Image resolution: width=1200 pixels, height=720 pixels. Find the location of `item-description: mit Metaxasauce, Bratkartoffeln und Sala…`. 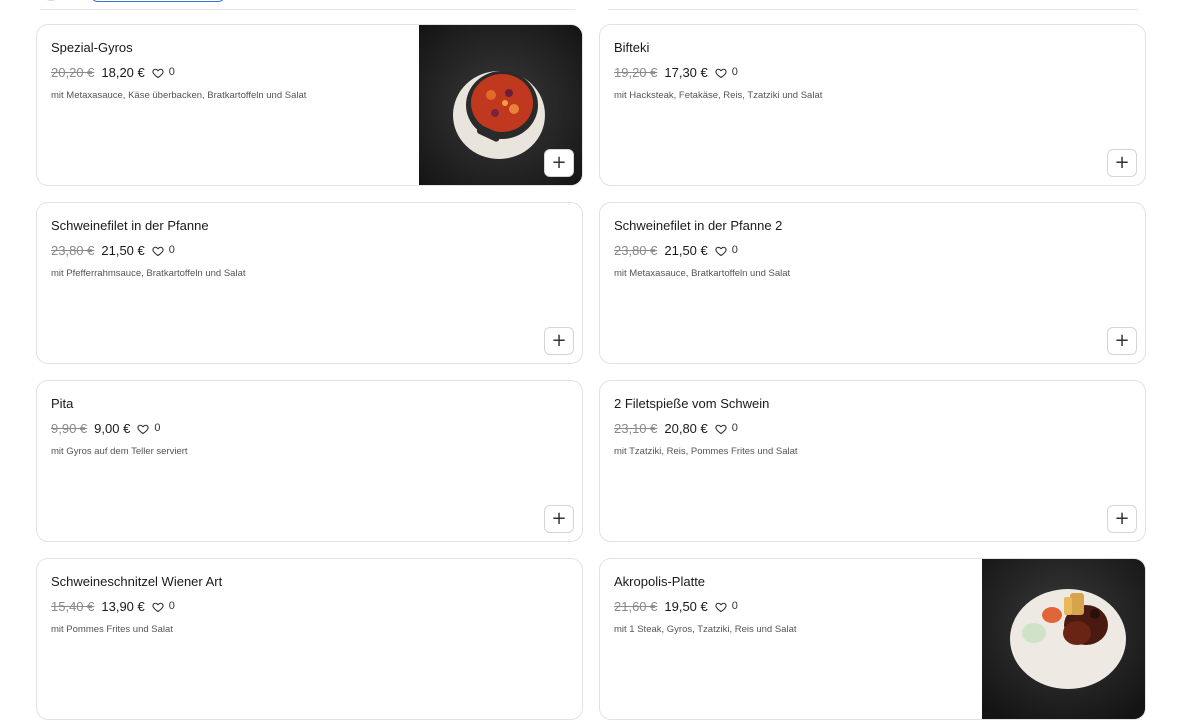

item-description: mit Metaxasauce, Bratkartoffeln und Sala… is located at coordinates (702, 273).